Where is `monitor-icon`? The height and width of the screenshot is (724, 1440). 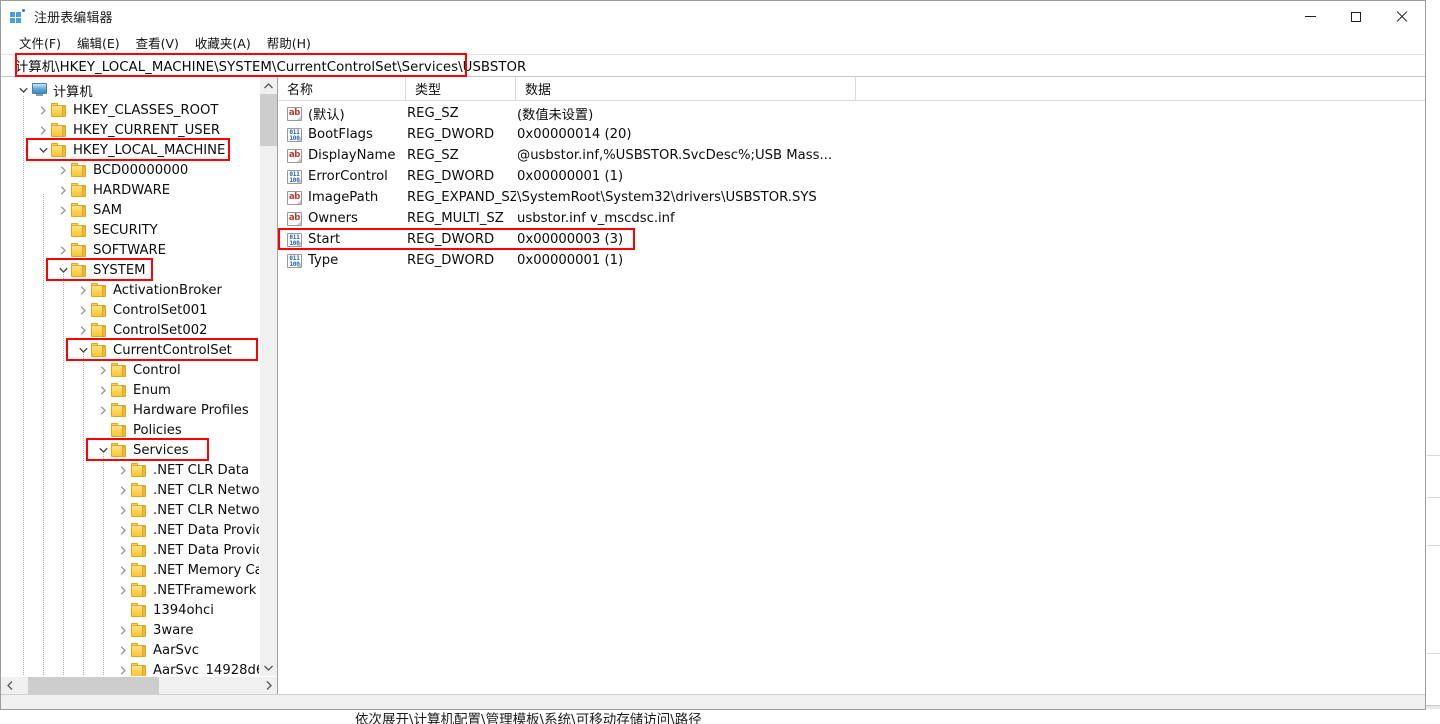 monitor-icon is located at coordinates (39, 90).